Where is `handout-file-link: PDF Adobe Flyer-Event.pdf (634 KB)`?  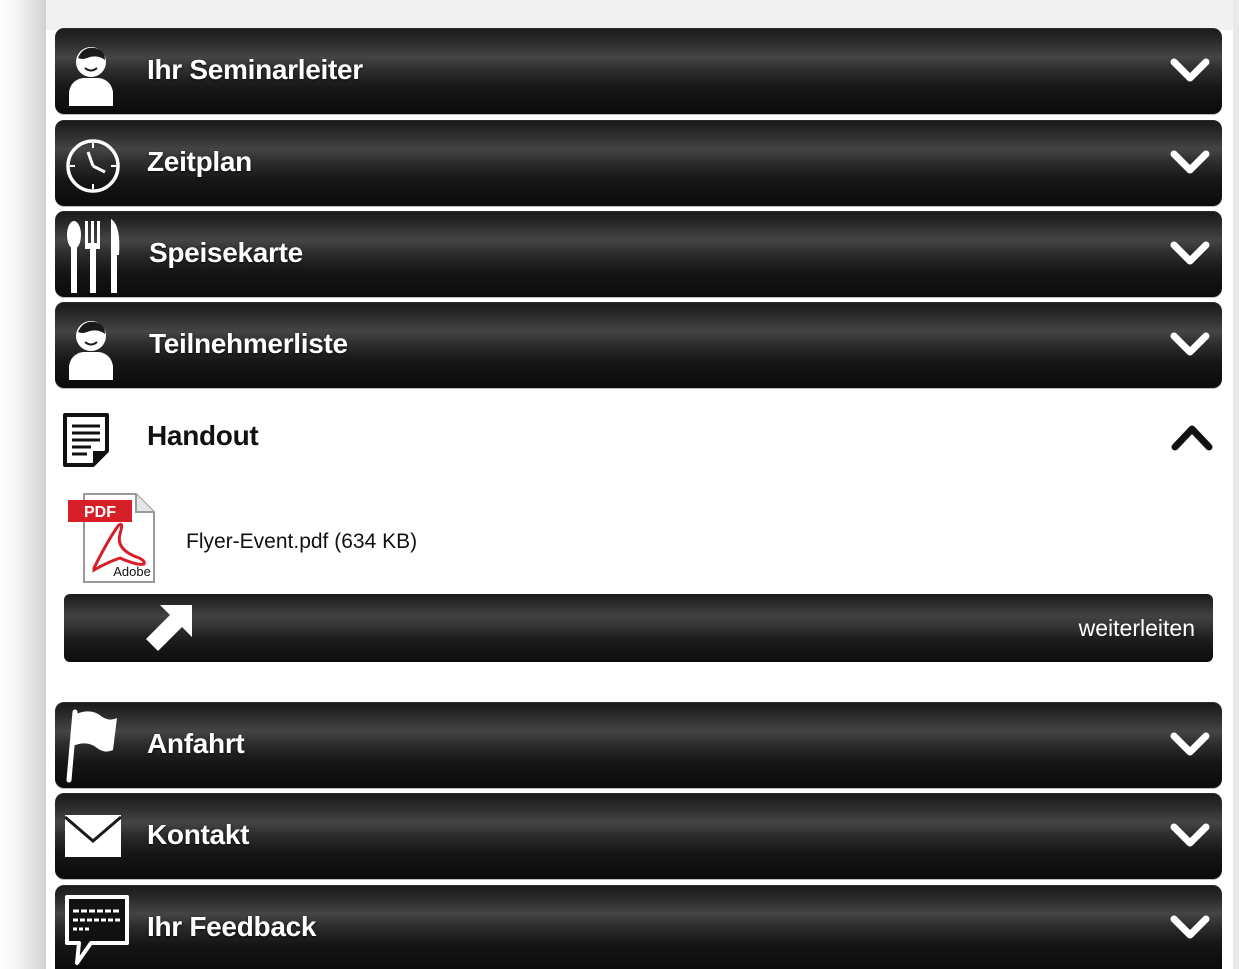 handout-file-link: PDF Adobe Flyer-Event.pdf (634 KB) is located at coordinates (364, 537).